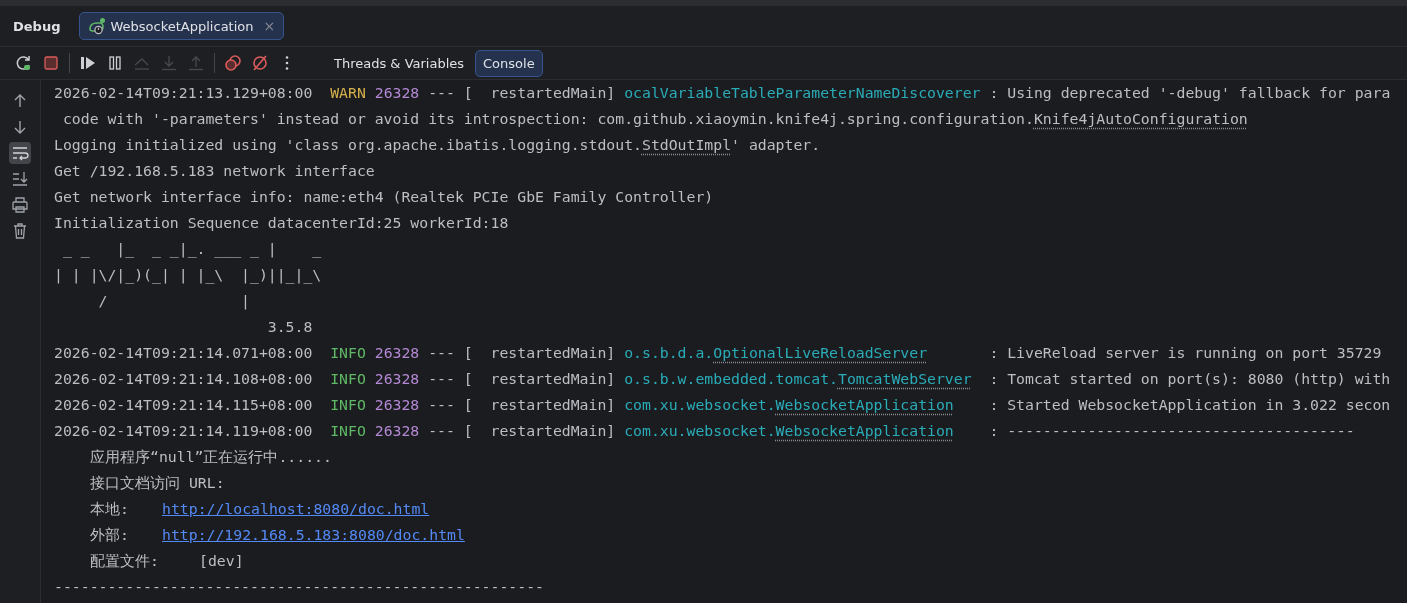  What do you see at coordinates (88, 63) in the screenshot?
I see `resume-icon` at bounding box center [88, 63].